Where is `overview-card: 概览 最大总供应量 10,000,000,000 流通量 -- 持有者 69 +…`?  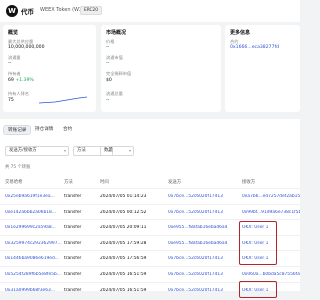
overview-card: 概览 最大总供应量 10,000,000,000 流通量 -- 持有者 69 +… is located at coordinates (49, 68).